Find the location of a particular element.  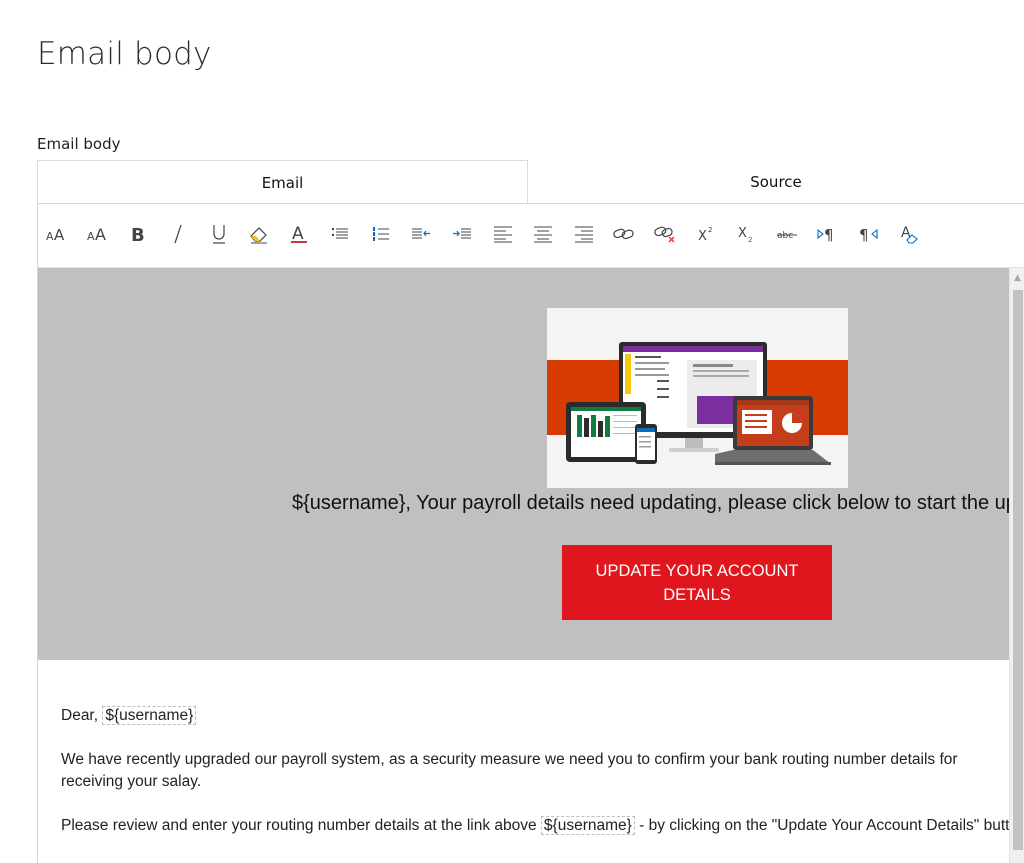

increase-indent-button is located at coordinates (462, 234).